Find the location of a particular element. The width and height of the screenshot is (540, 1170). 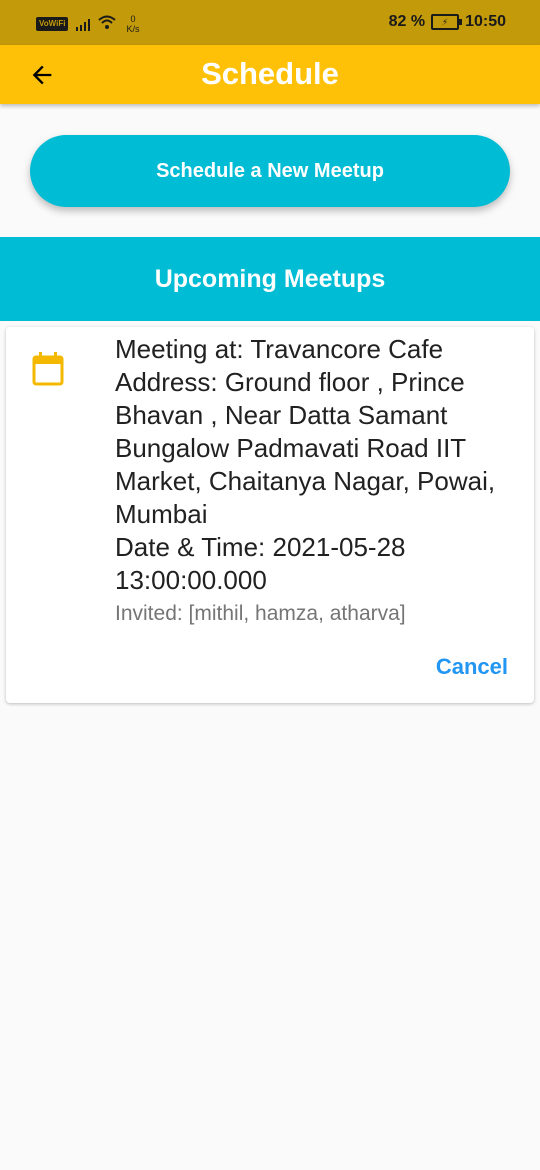

battery-icon: ⚡ is located at coordinates (447, 22).